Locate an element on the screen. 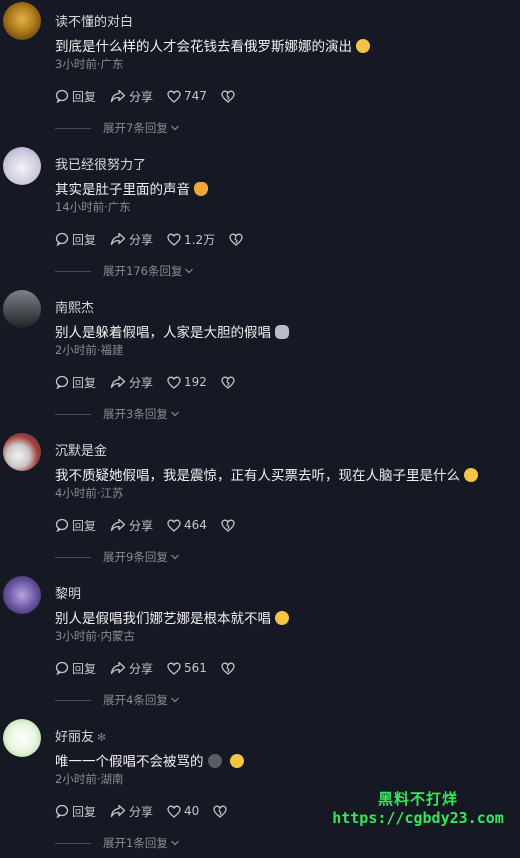 Image resolution: width=520 pixels, height=858 pixels. comment-meta: 2小时前·湖南 is located at coordinates (89, 779).